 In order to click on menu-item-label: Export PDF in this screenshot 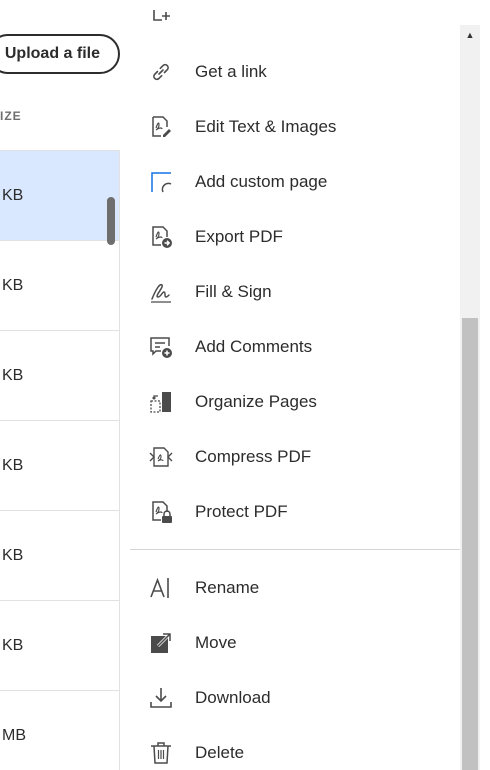, I will do `click(239, 236)`.